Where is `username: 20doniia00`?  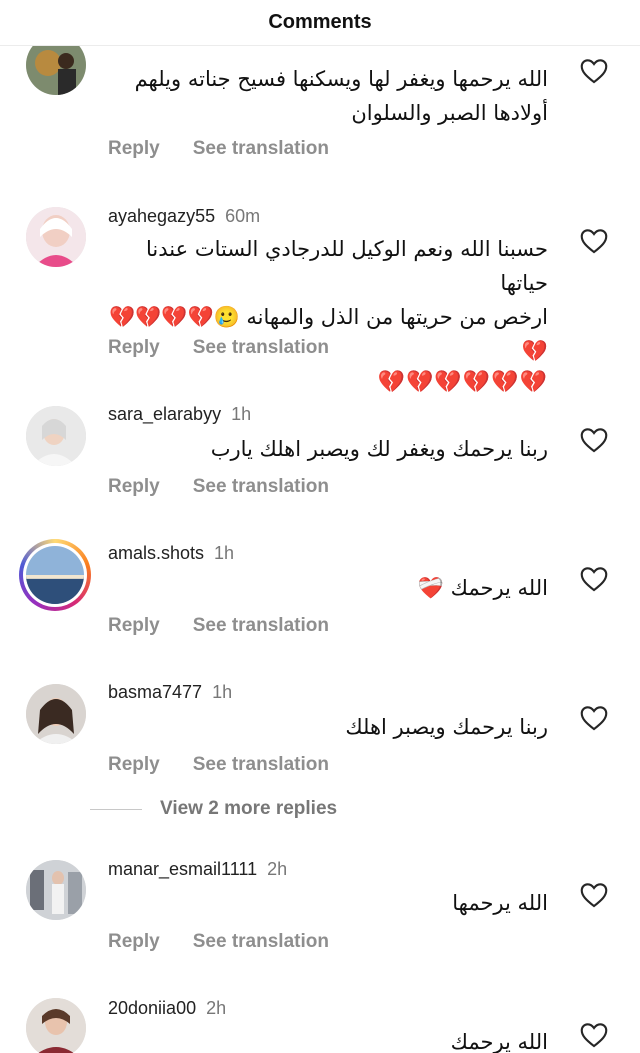
username: 20doniia00 is located at coordinates (152, 1008).